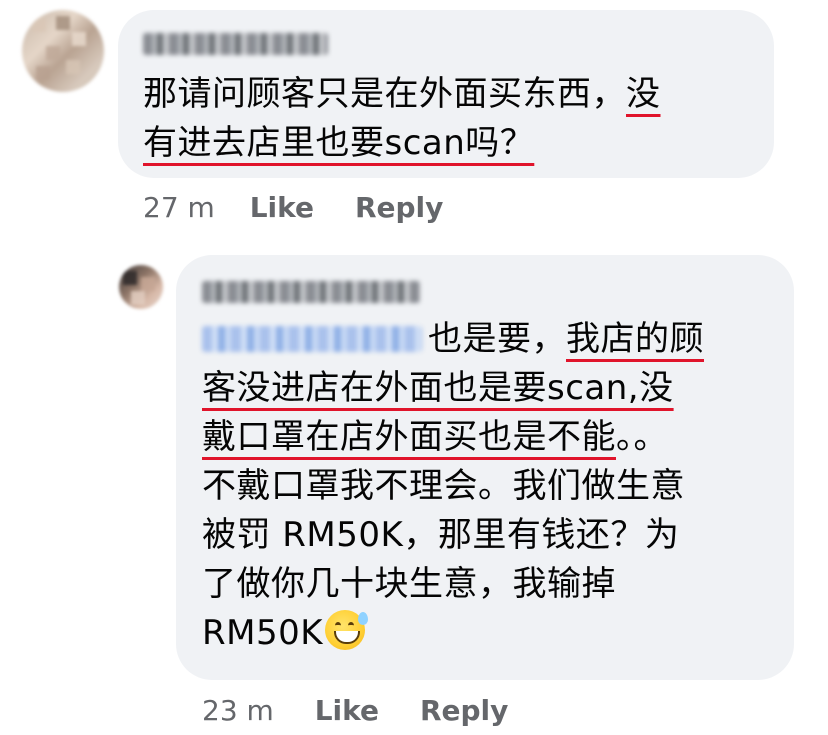  Describe the element at coordinates (441, 535) in the screenshot. I see `reply-text-line: 被罚 RM50K，那里有钱还？为` at that location.